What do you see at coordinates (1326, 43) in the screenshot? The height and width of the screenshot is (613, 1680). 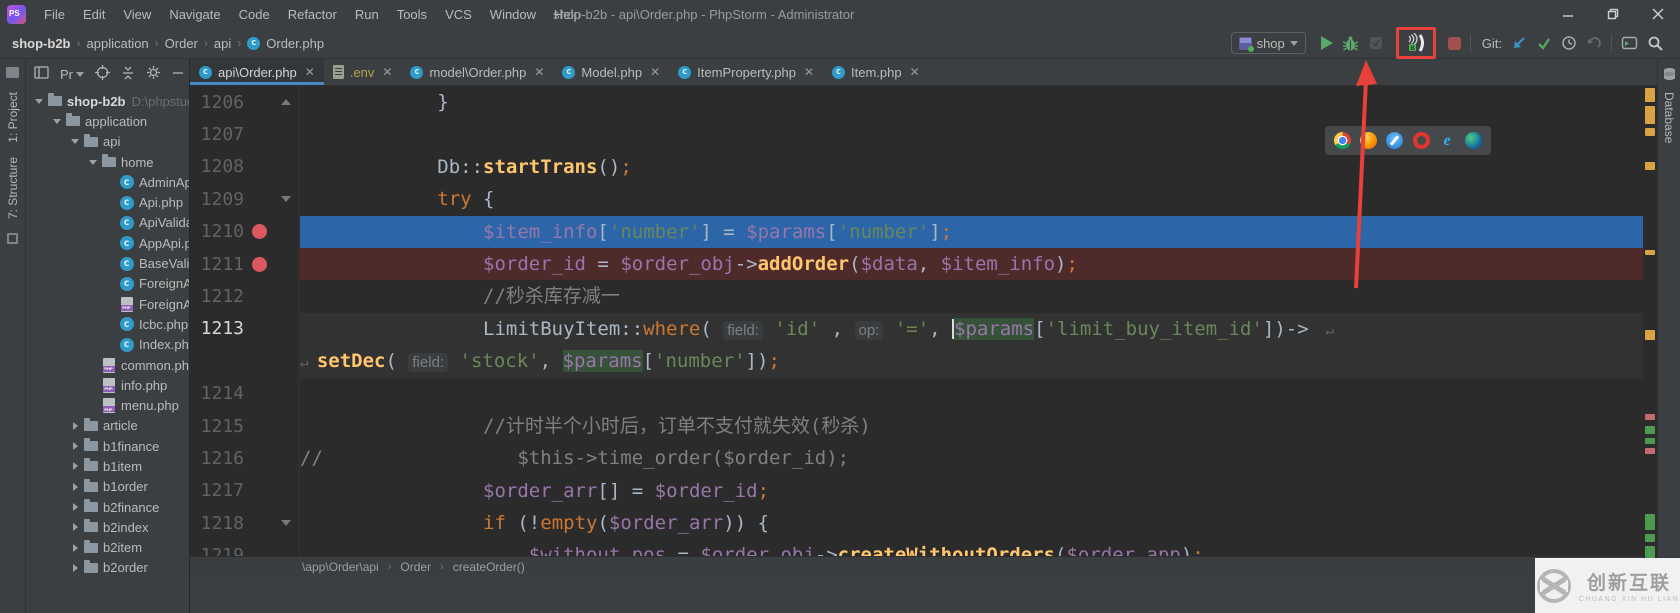 I see `run-button` at bounding box center [1326, 43].